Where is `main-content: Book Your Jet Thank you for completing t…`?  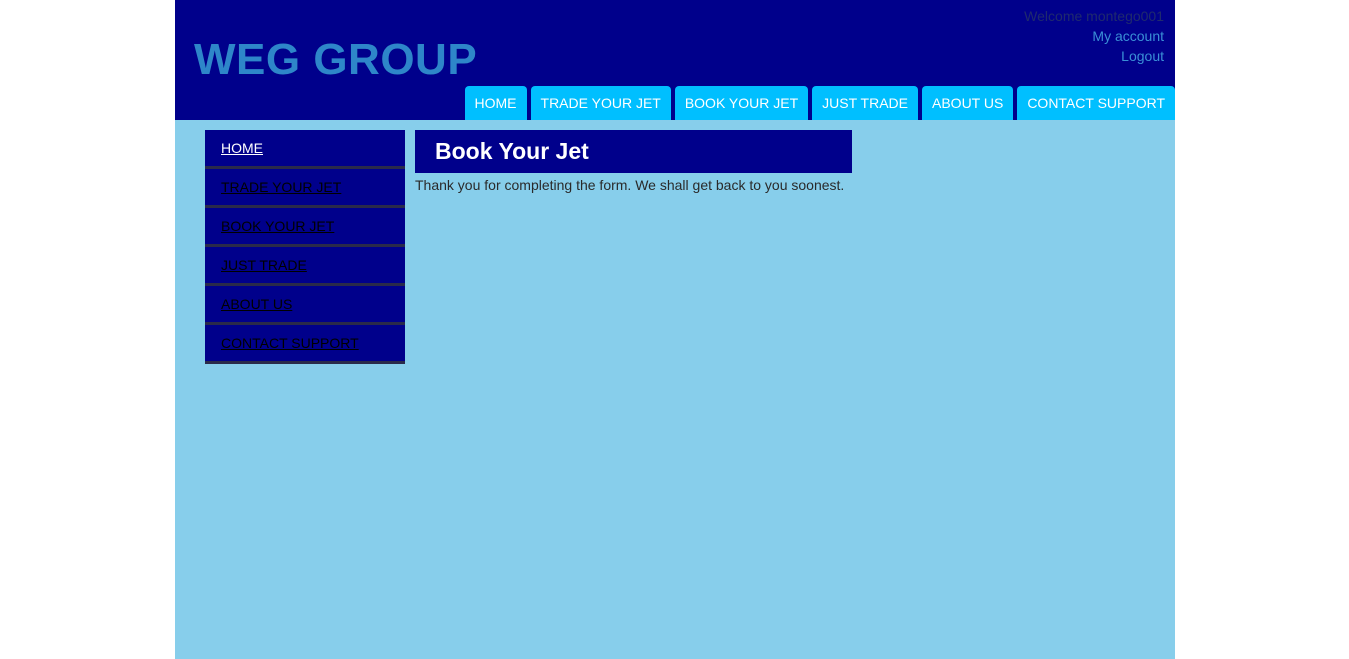
main-content: Book Your Jet Thank you for completing t… is located at coordinates (633, 162).